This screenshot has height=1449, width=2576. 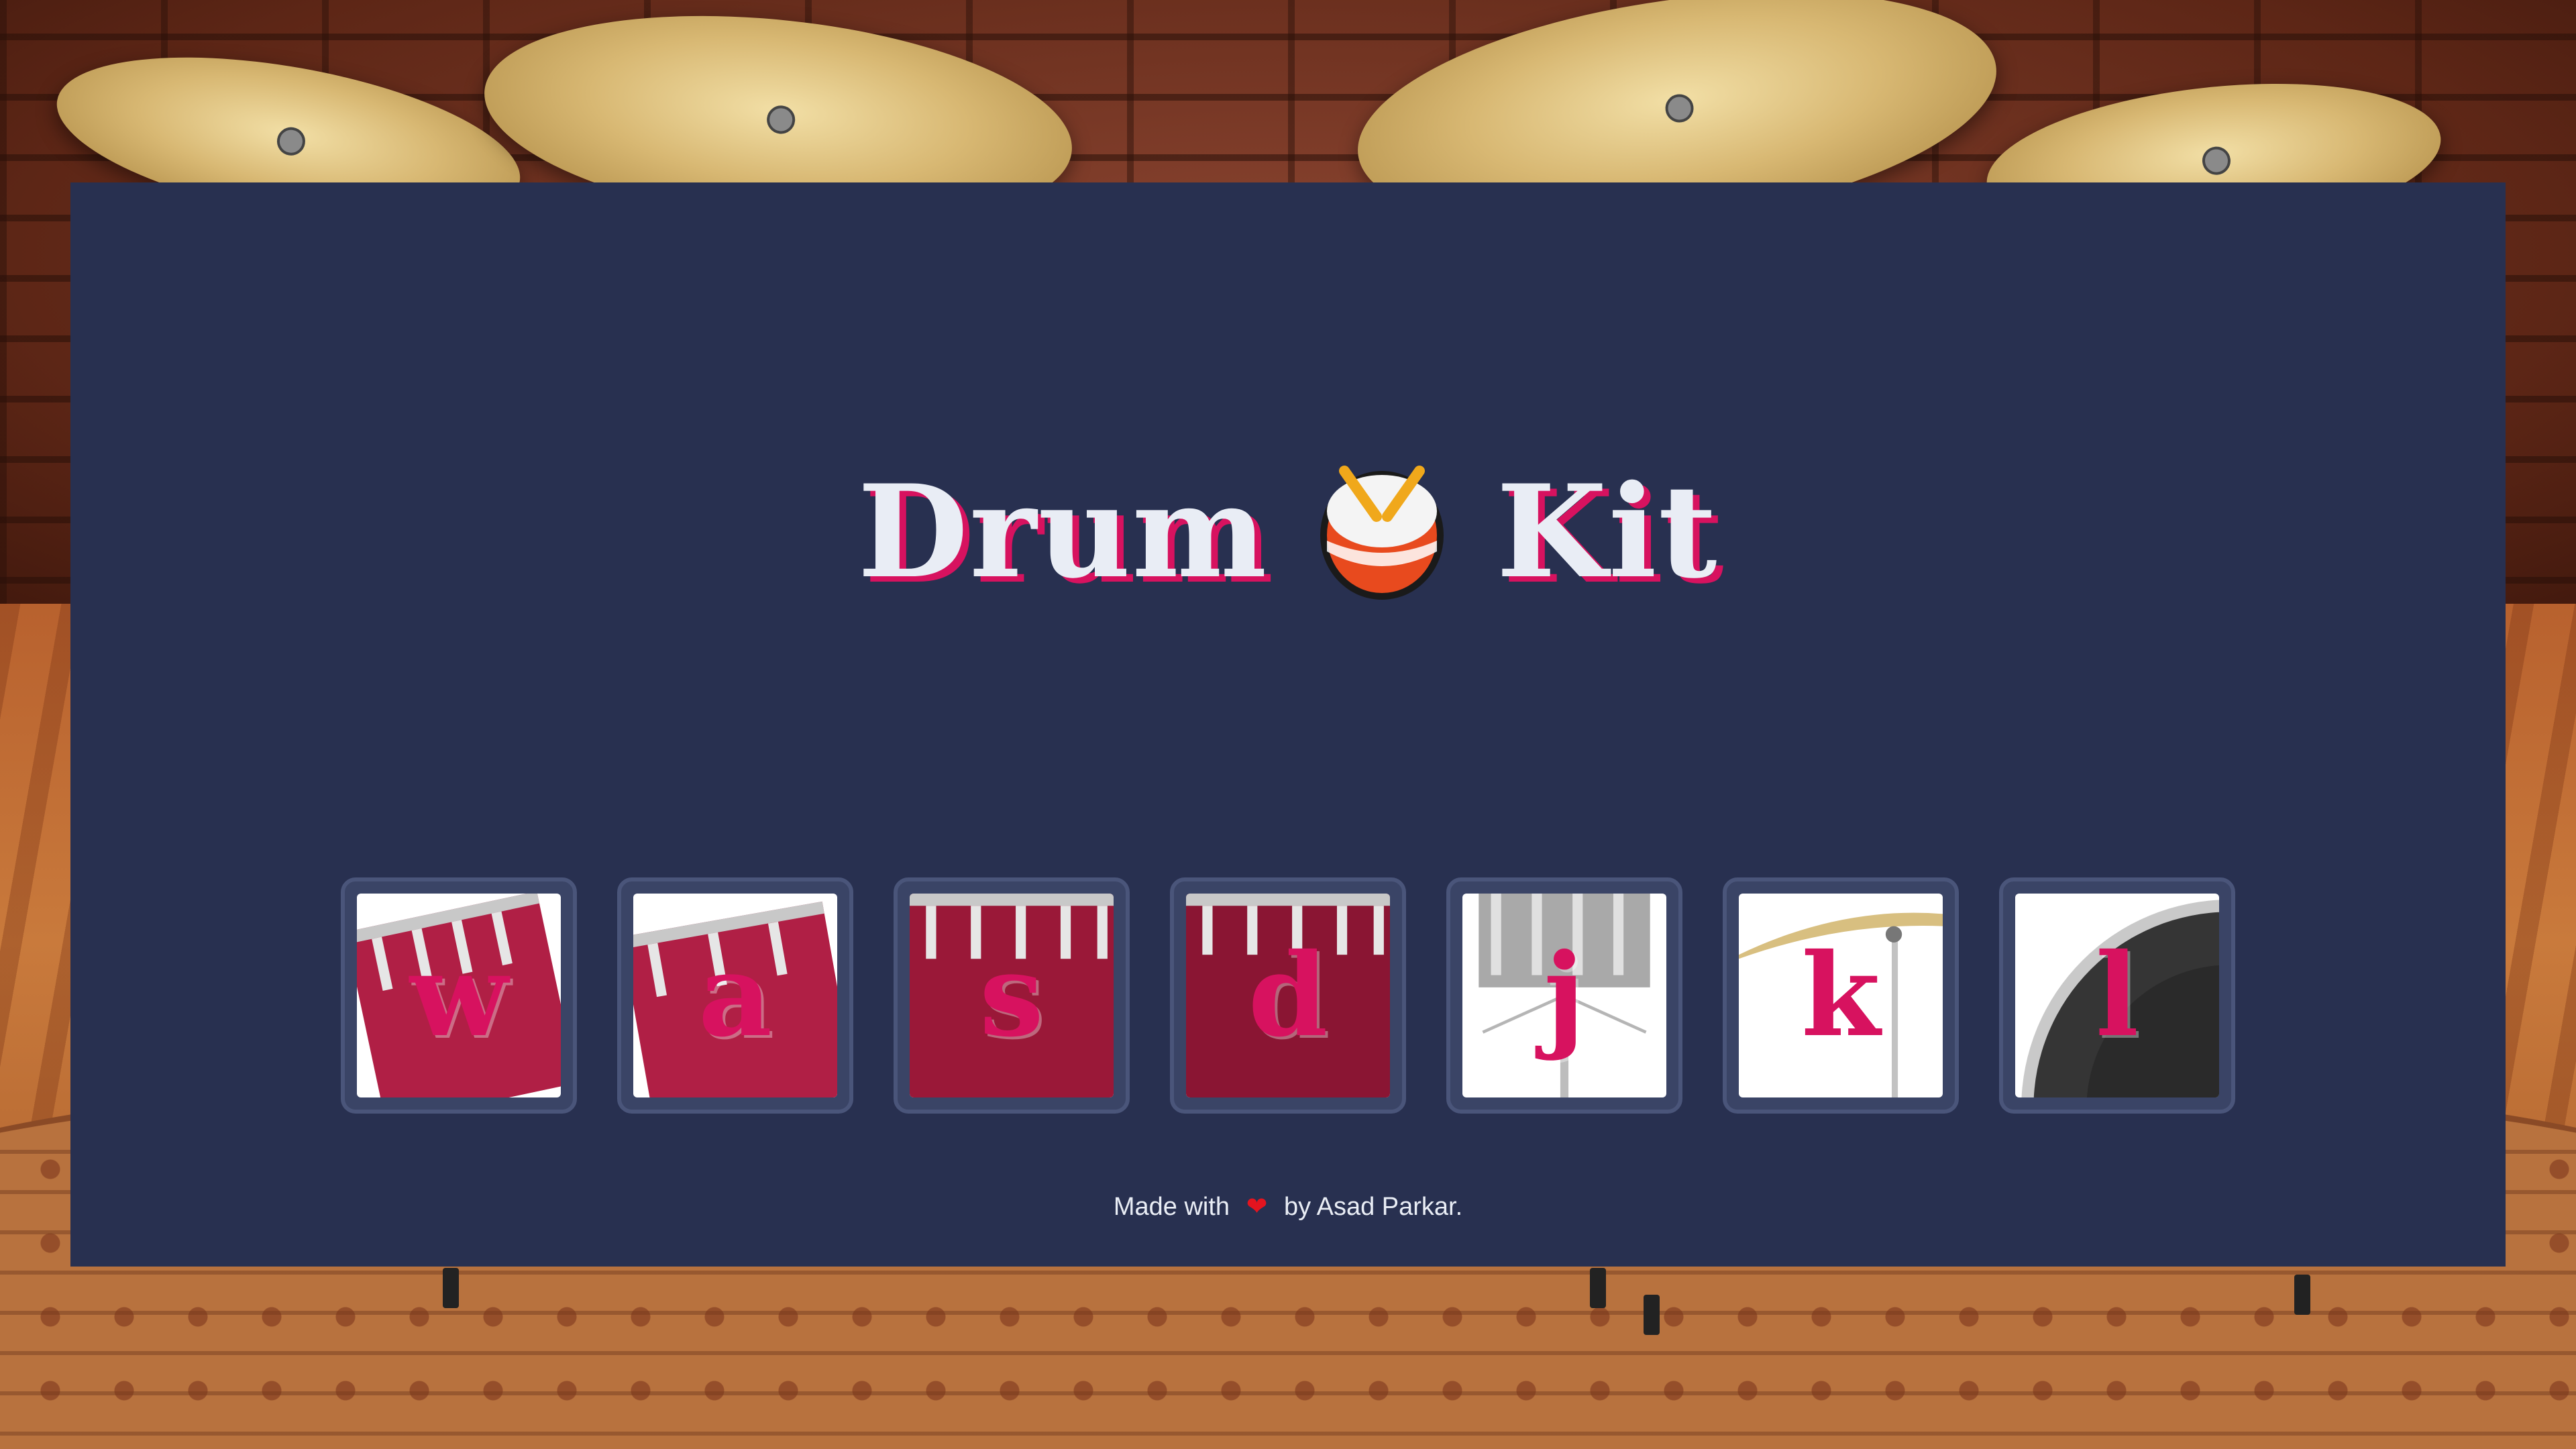 I want to click on key-letter: l, so click(x=2117, y=995).